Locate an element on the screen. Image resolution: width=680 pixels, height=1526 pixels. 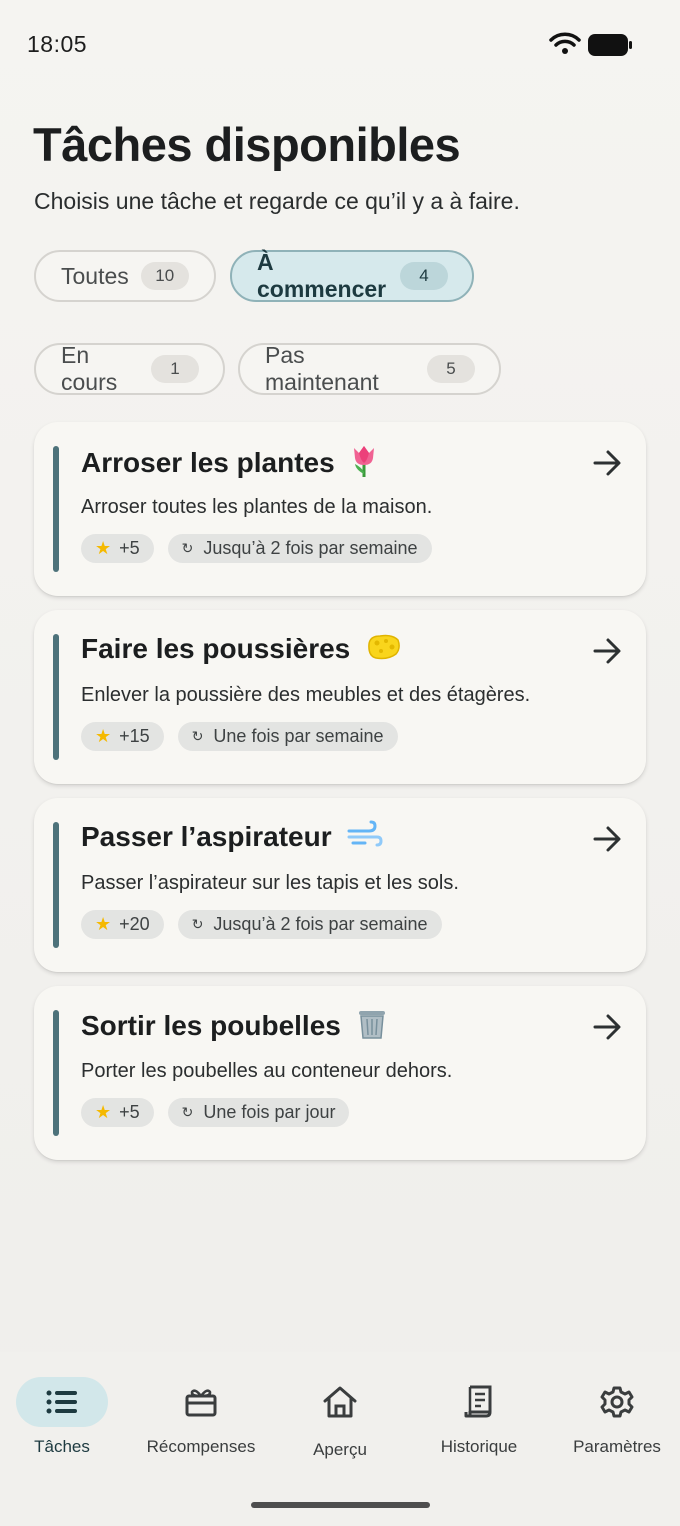
wind-icon is located at coordinates (365, 838).